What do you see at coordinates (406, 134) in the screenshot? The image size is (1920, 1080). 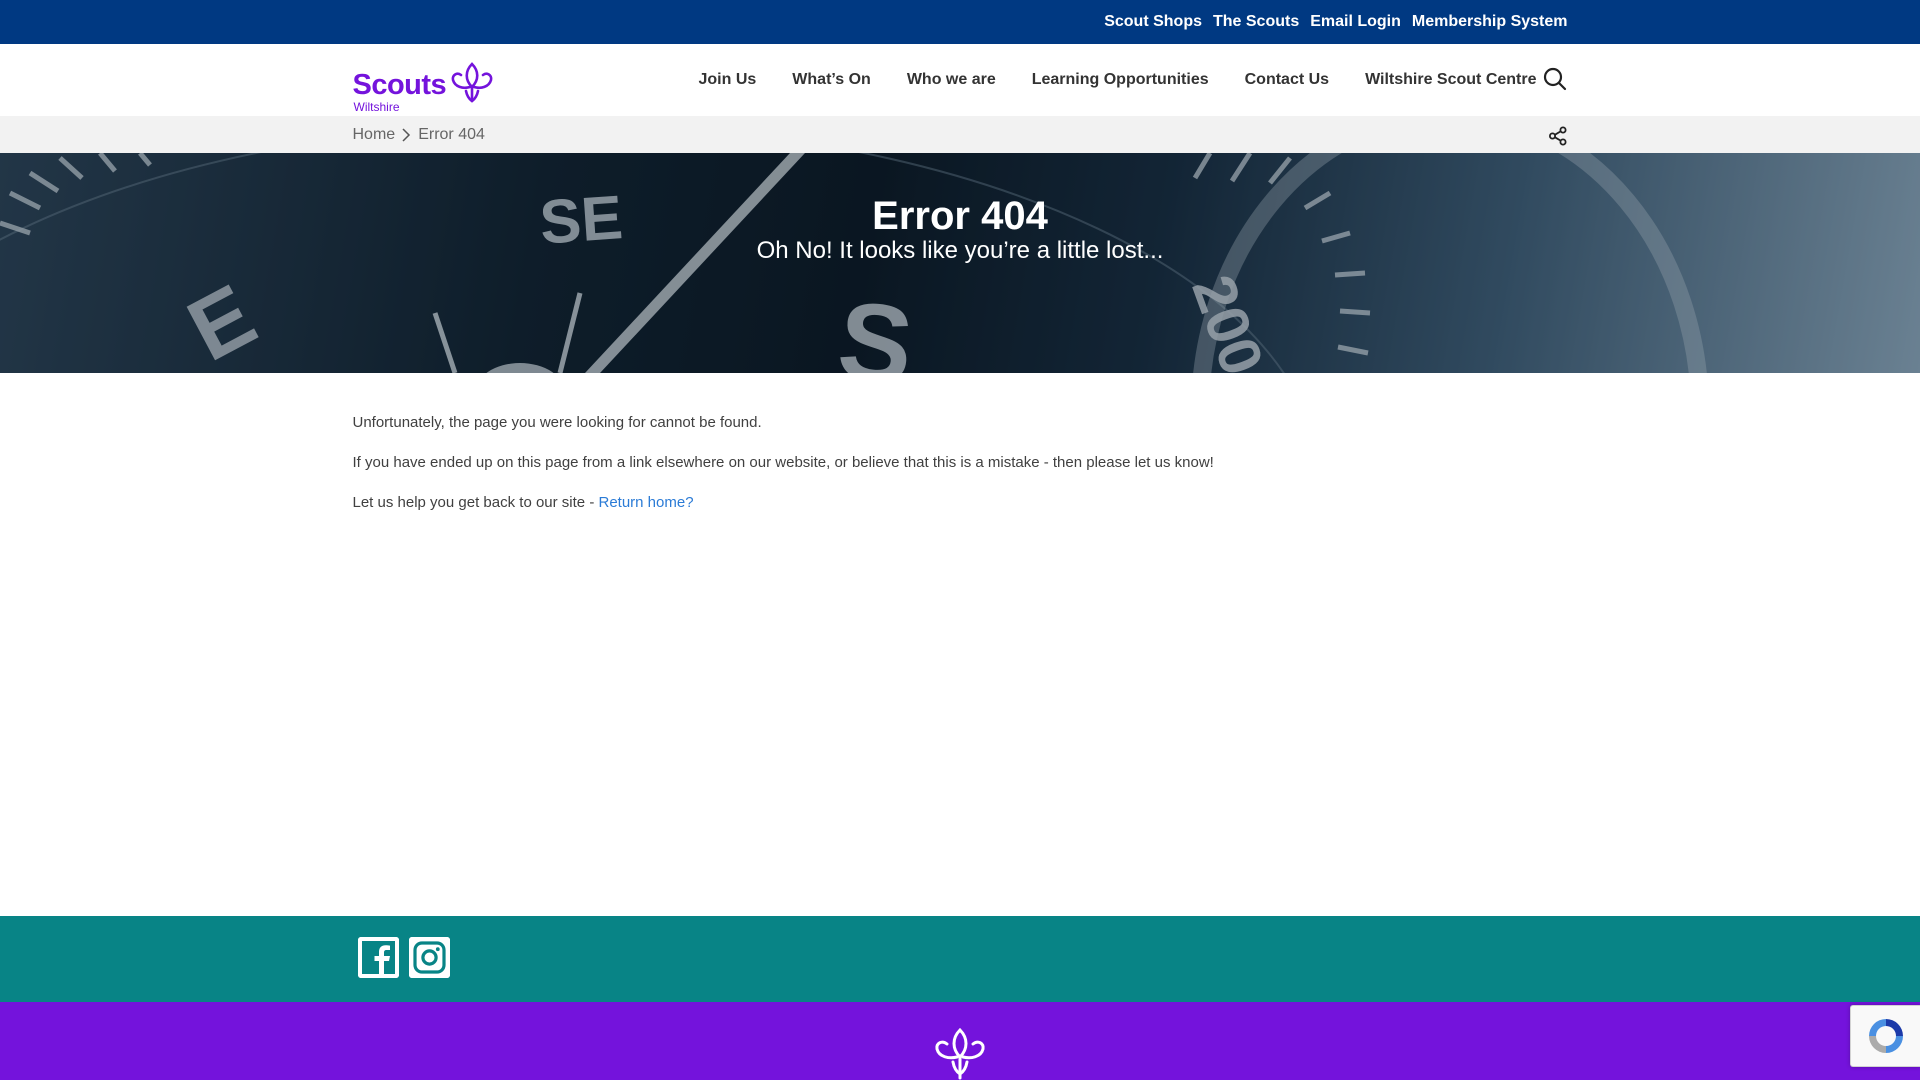 I see `chevron-right-icon` at bounding box center [406, 134].